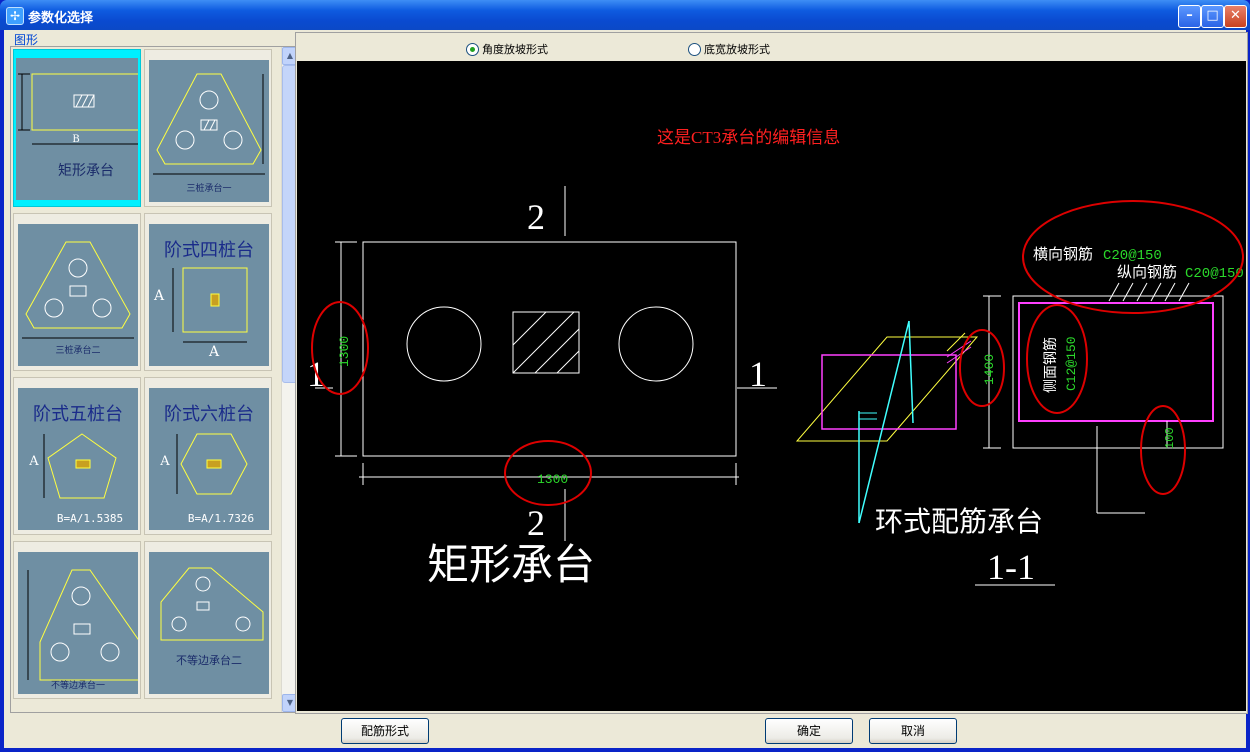 This screenshot has height=752, width=1250. I want to click on close-button: ✕, so click(1235, 16).